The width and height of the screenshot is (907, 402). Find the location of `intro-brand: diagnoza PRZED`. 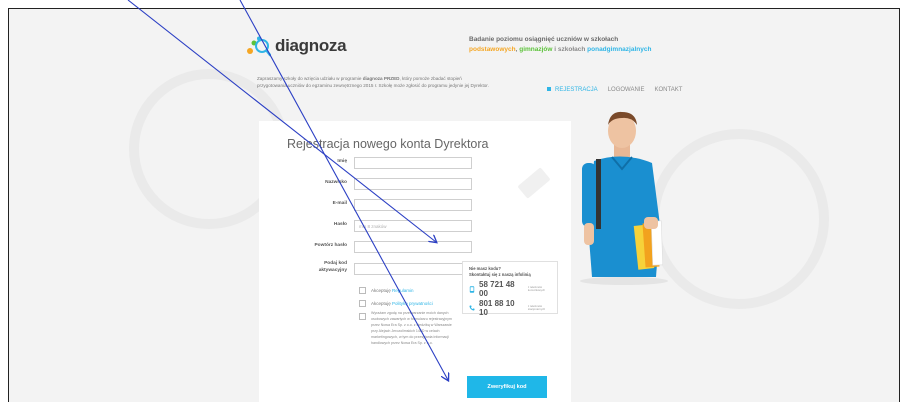

intro-brand: diagnoza PRZED is located at coordinates (381, 78).